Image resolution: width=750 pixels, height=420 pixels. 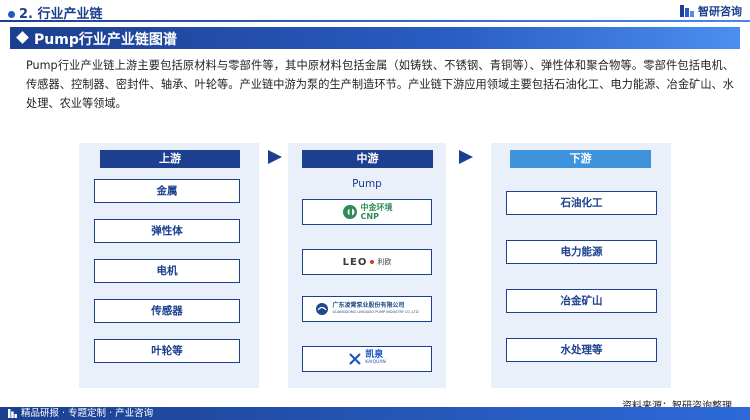 What do you see at coordinates (384, 262) in the screenshot?
I see `company-sub: 利欧` at bounding box center [384, 262].